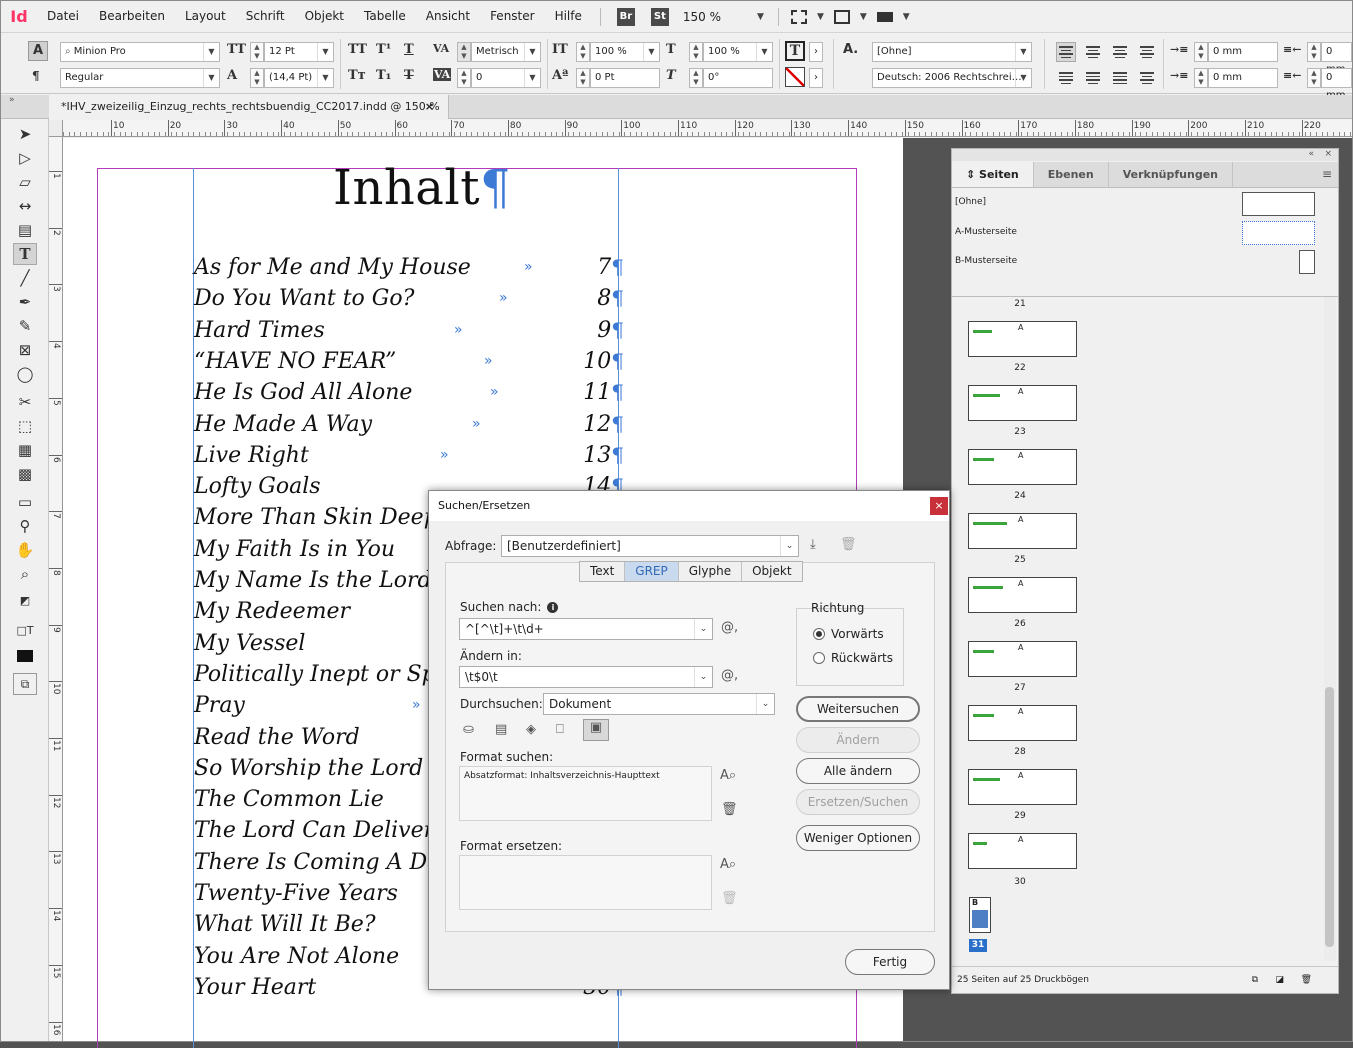 The image size is (1353, 1048). Describe the element at coordinates (25, 158) in the screenshot. I see `direct-selection-tool-icon: ▷` at that location.